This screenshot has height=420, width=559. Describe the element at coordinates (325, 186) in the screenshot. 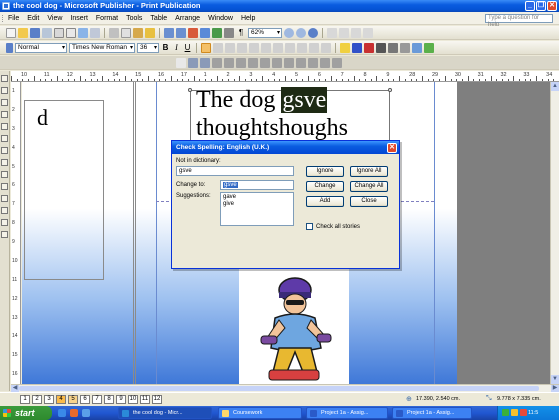

I see `change-button: Change` at that location.